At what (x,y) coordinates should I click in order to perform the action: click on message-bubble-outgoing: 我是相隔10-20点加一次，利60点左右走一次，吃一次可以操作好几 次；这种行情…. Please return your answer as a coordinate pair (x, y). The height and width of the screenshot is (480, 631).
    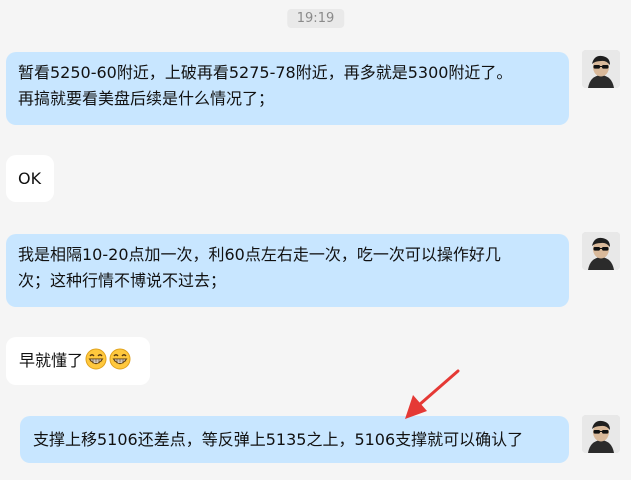
    Looking at the image, I should click on (287, 270).